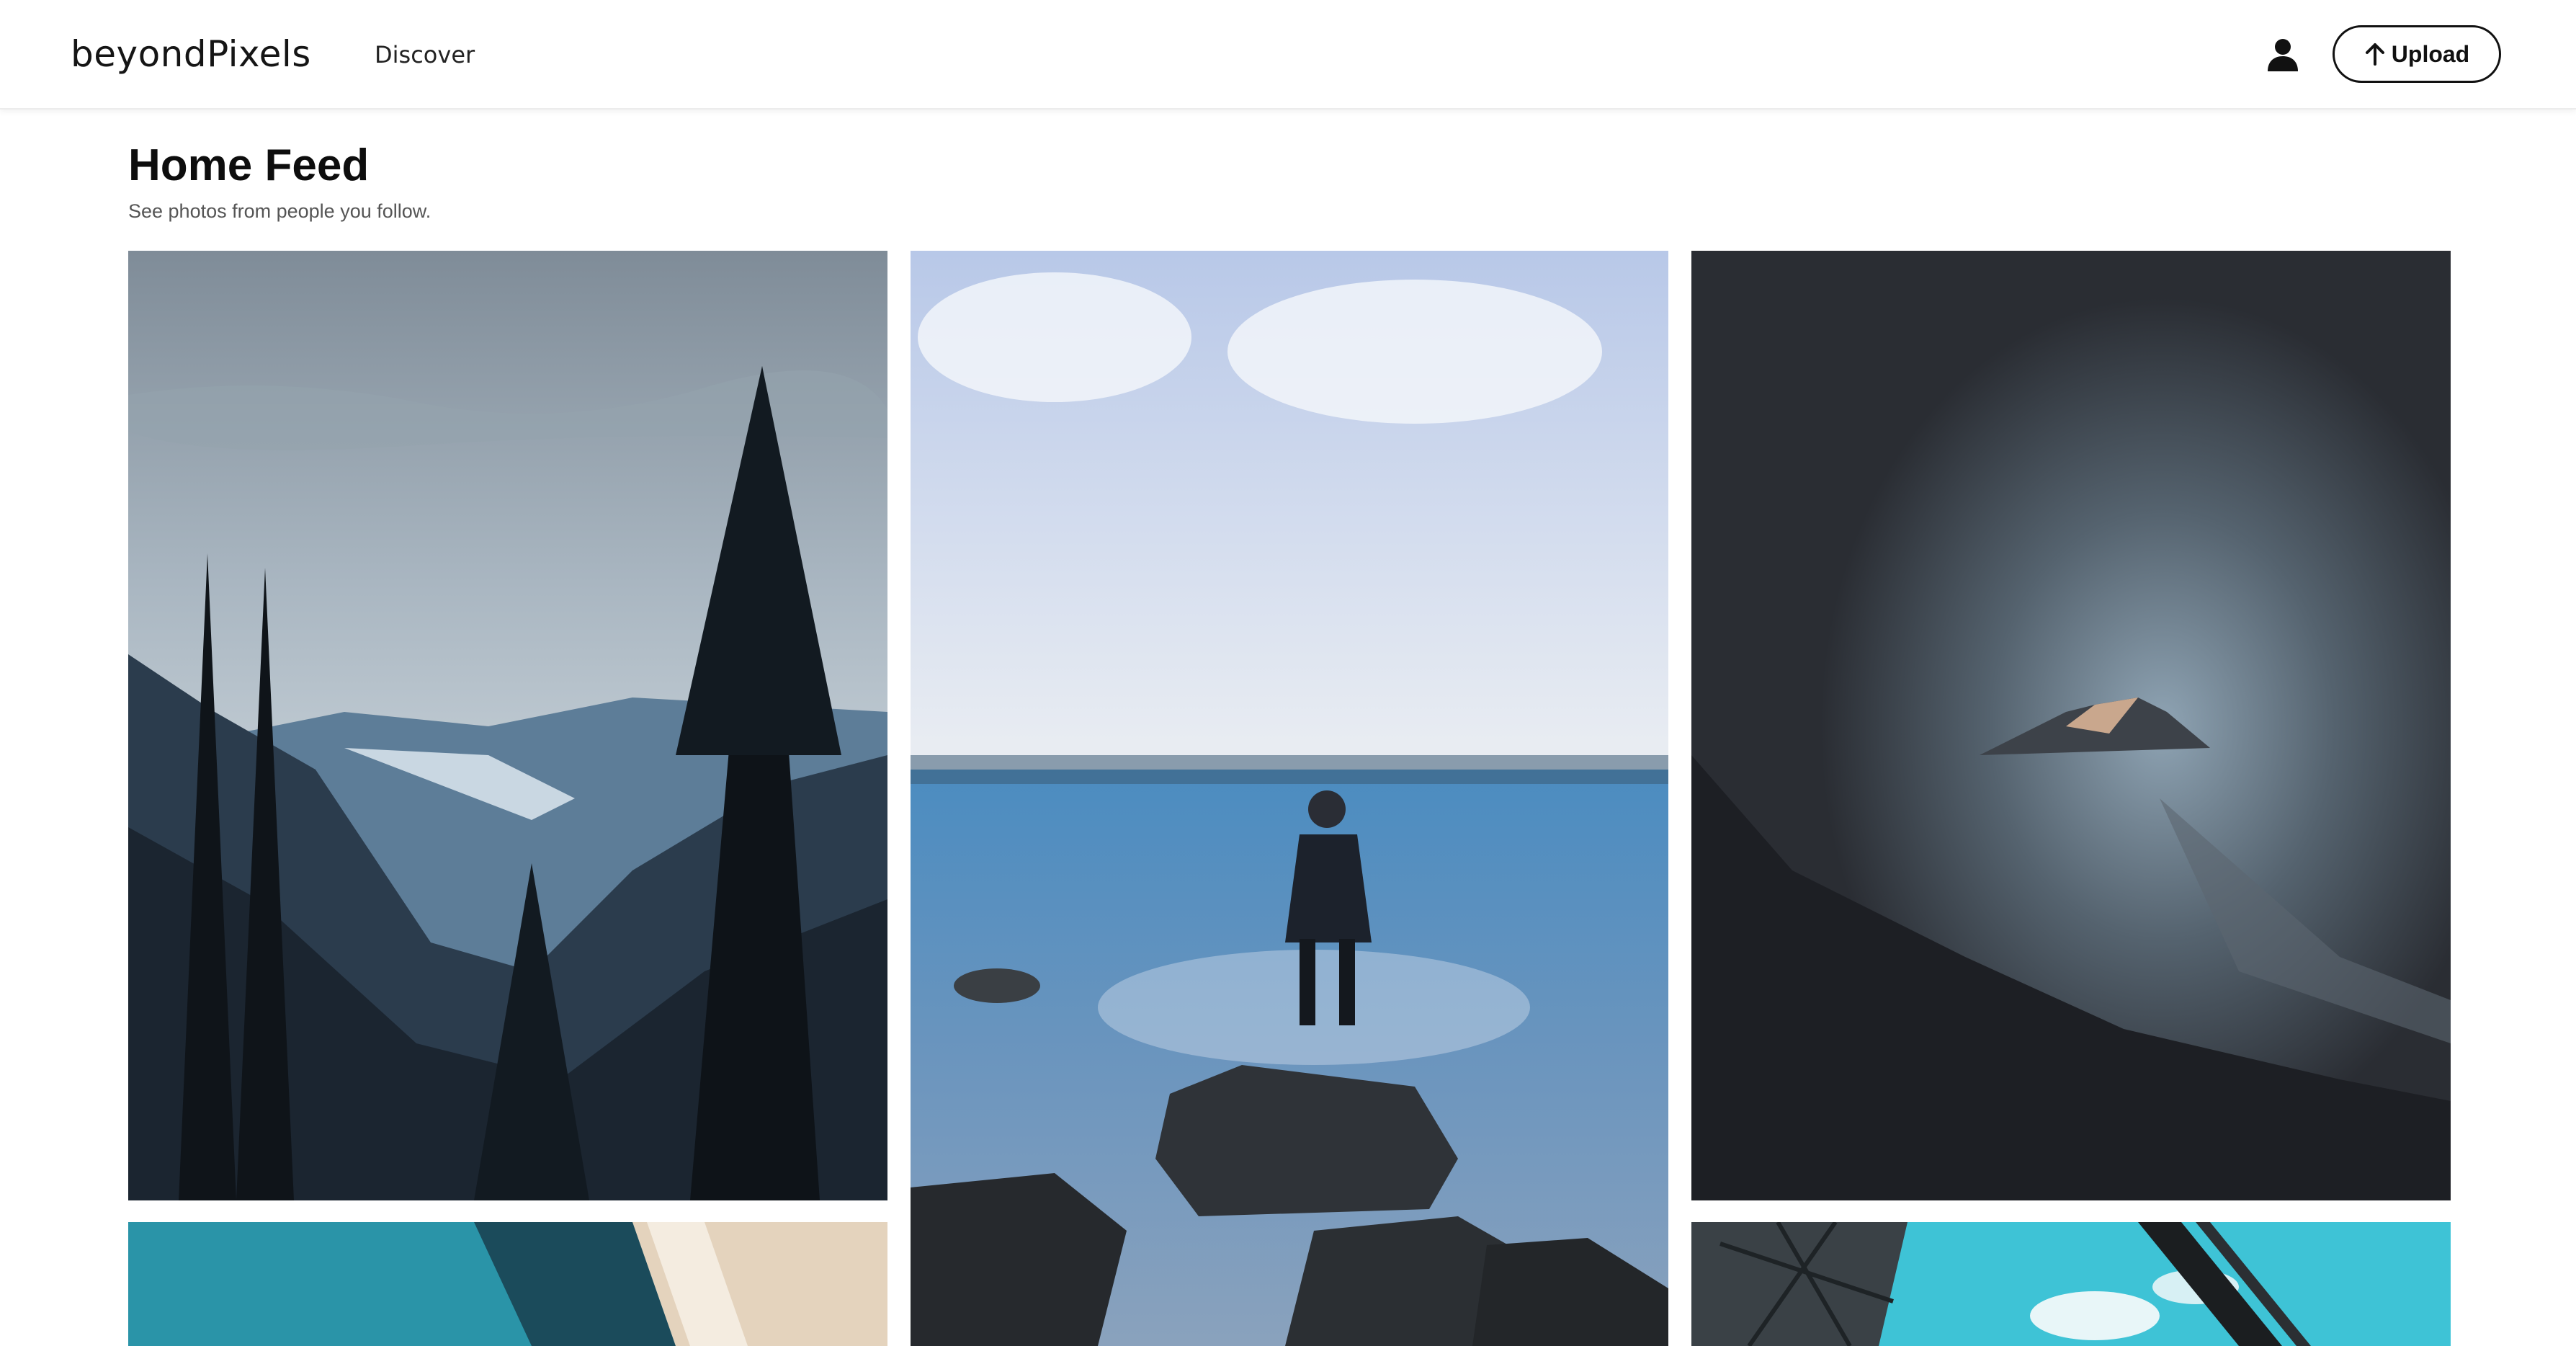 The image size is (2576, 1346). I want to click on nav-link-discover: Discover, so click(425, 54).